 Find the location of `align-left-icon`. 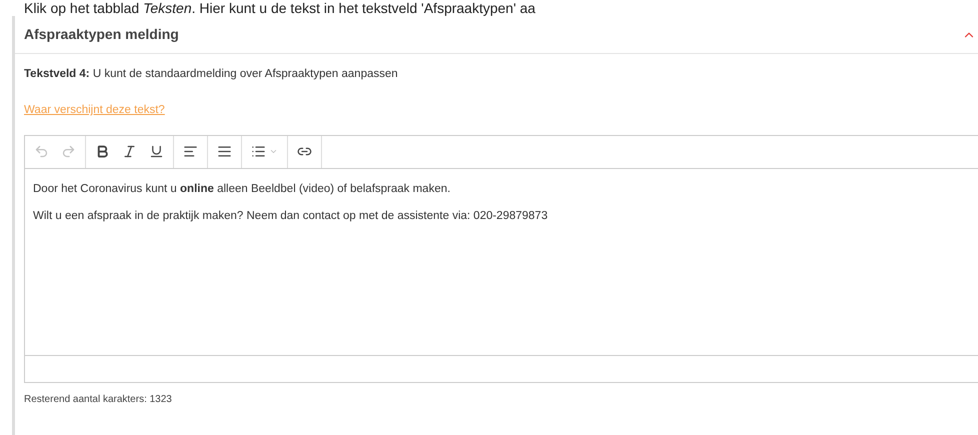

align-left-icon is located at coordinates (190, 151).